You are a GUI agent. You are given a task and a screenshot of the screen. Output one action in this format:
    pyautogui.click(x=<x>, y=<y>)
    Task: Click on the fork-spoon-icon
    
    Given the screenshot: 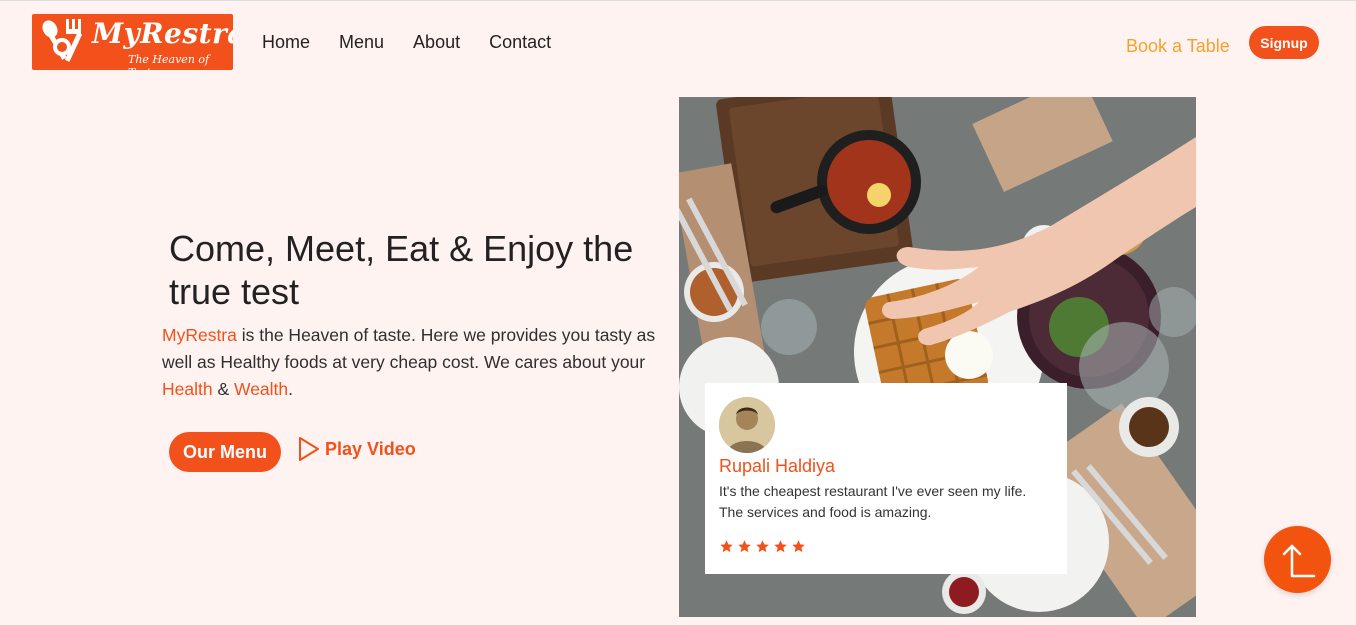 What is the action you would take?
    pyautogui.click(x=62, y=40)
    